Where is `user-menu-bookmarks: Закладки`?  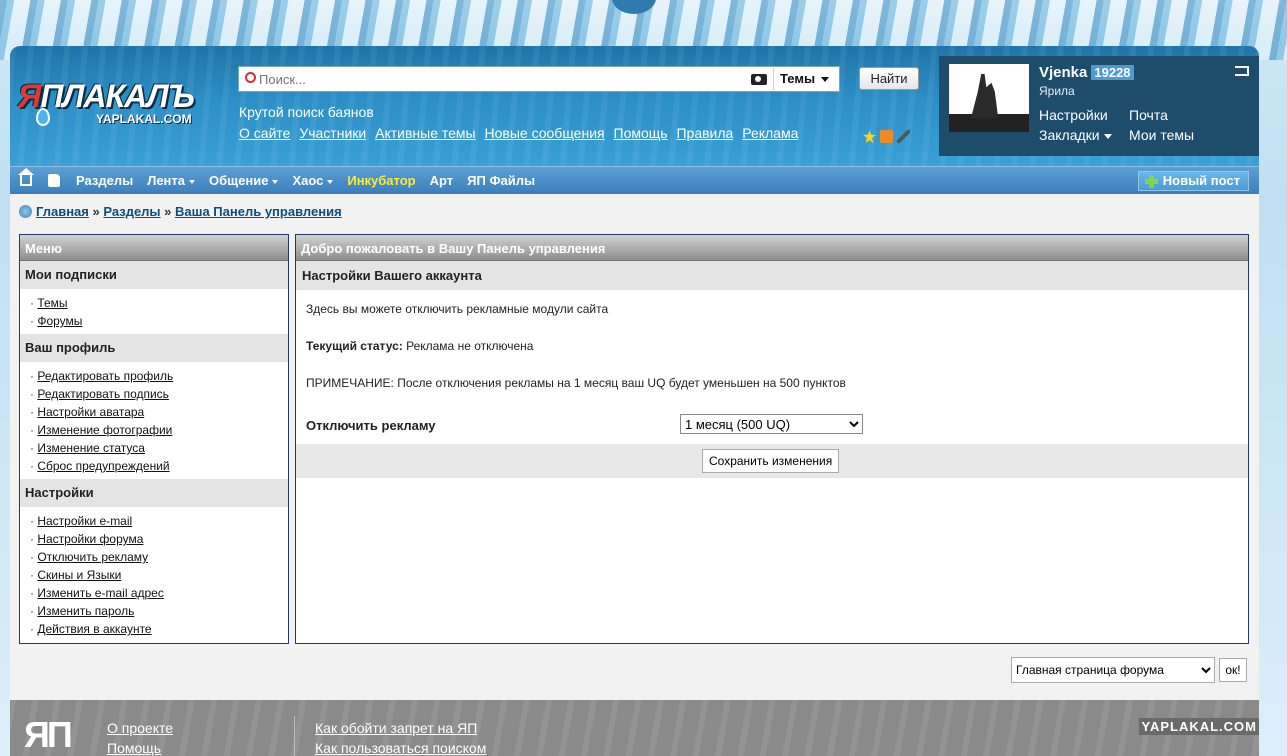
user-menu-bookmarks: Закладки is located at coordinates (1075, 135).